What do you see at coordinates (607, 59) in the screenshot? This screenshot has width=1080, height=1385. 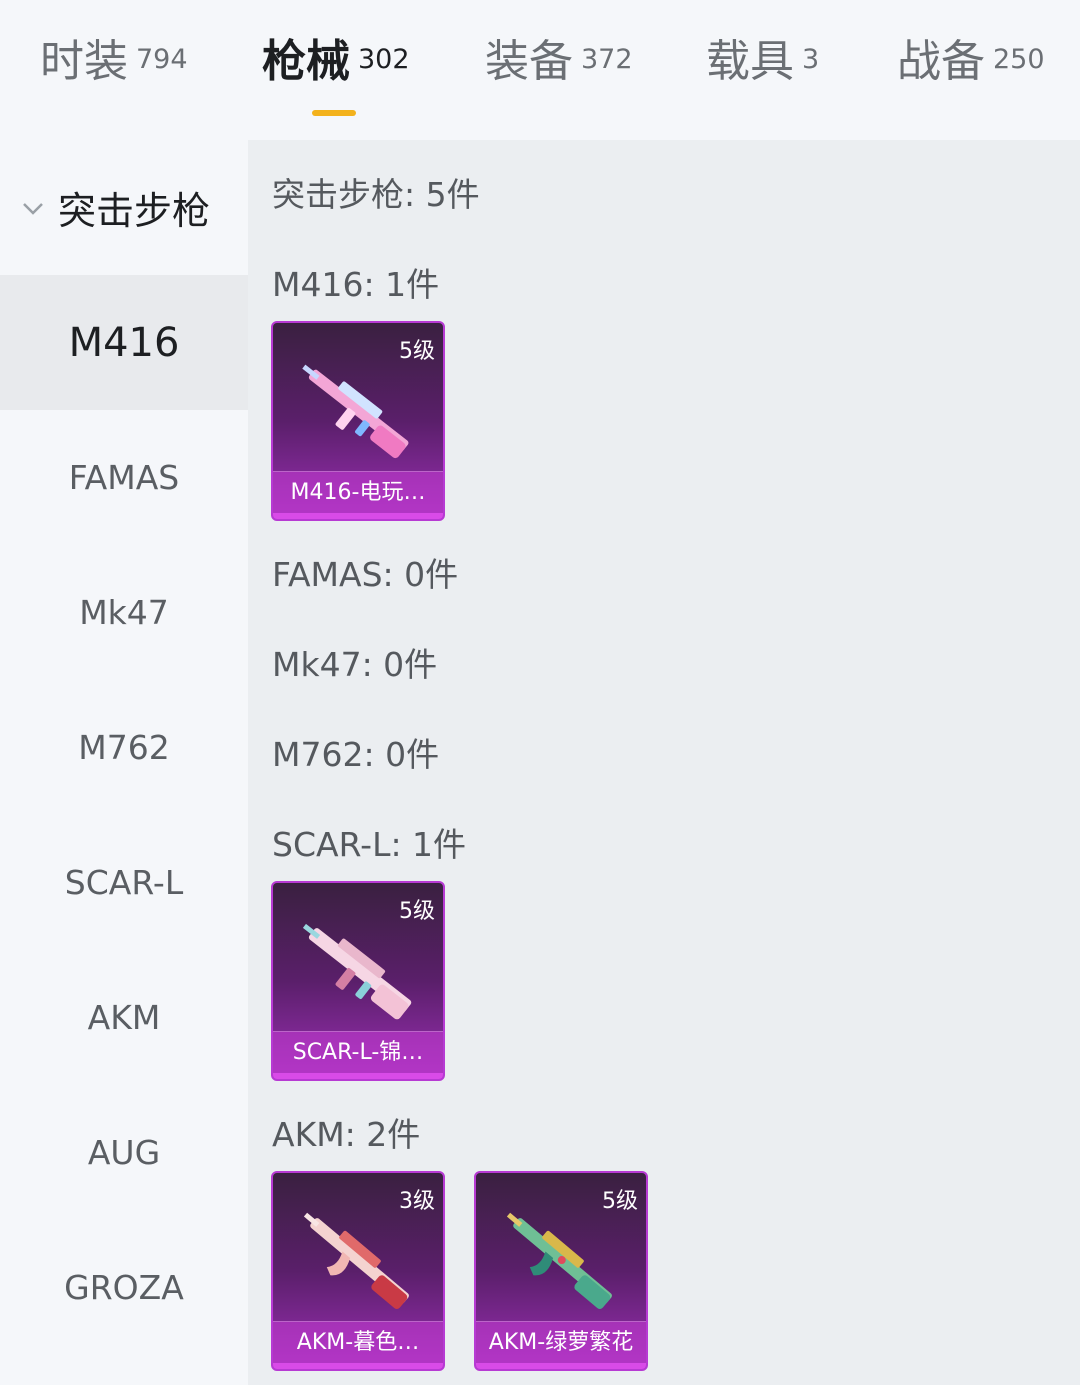 I see `tab-count: 372` at bounding box center [607, 59].